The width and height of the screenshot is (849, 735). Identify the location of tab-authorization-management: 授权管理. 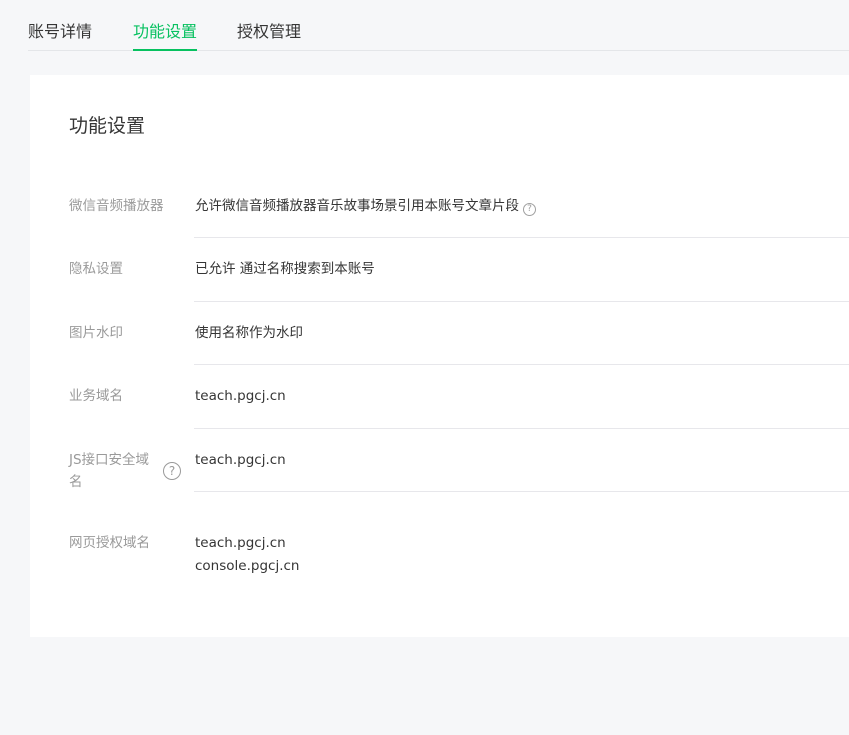
(269, 35).